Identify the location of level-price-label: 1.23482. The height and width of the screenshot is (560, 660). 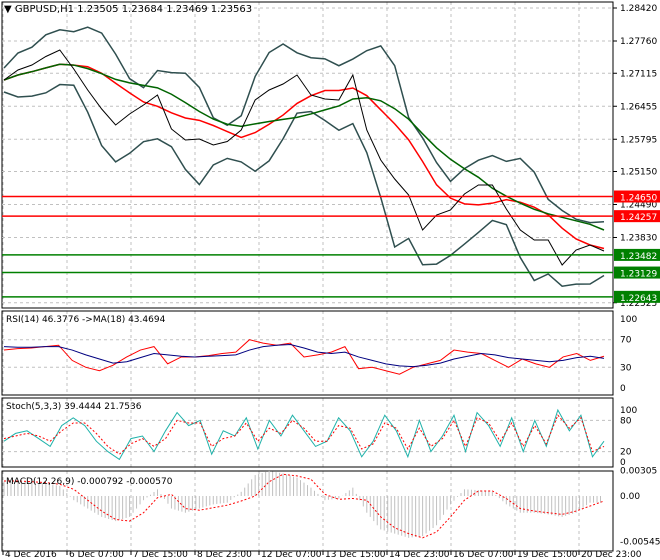
(638, 257).